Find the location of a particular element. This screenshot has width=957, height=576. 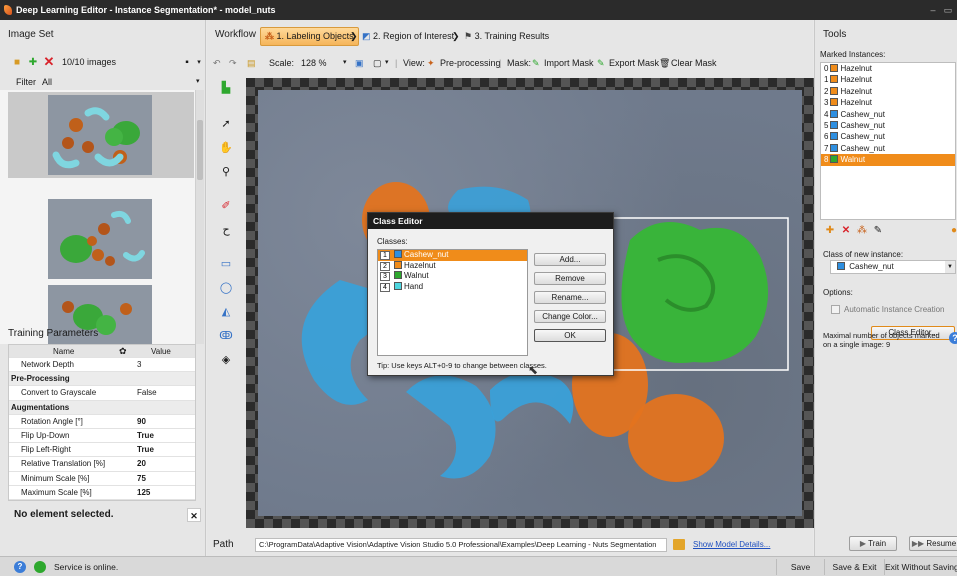

thumbnails-scrollbar is located at coordinates (199, 217).